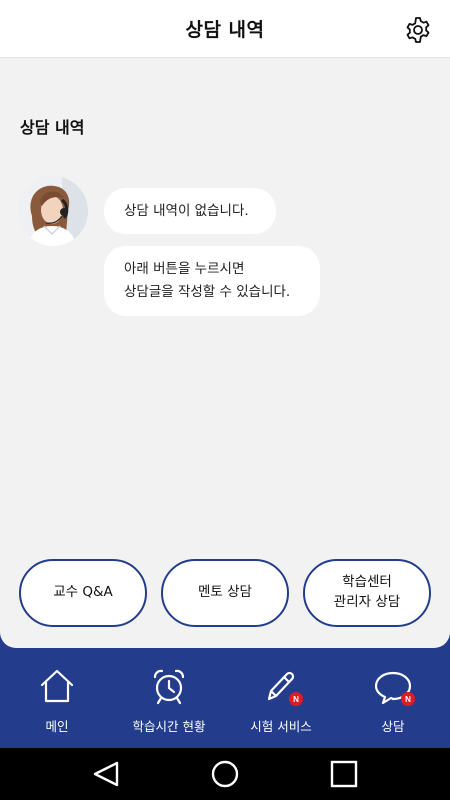  I want to click on recents-square-icon, so click(344, 774).